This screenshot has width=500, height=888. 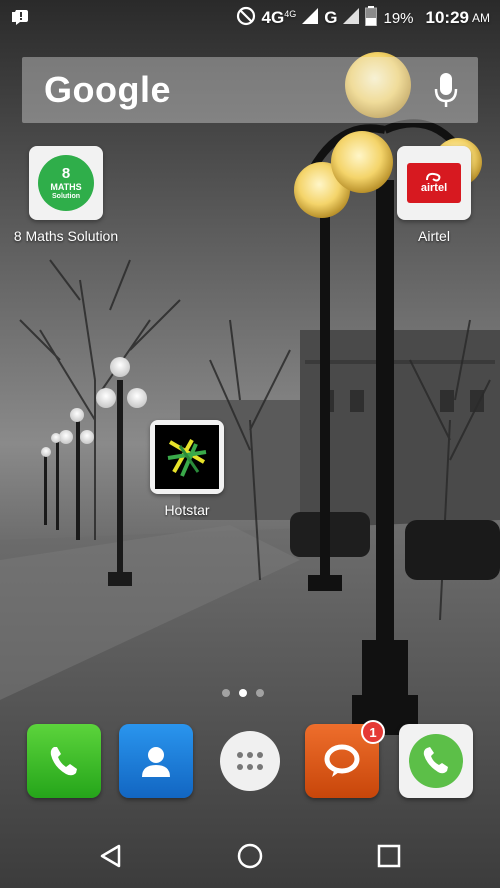 What do you see at coordinates (433, 177) in the screenshot?
I see `airtel-swirl-icon` at bounding box center [433, 177].